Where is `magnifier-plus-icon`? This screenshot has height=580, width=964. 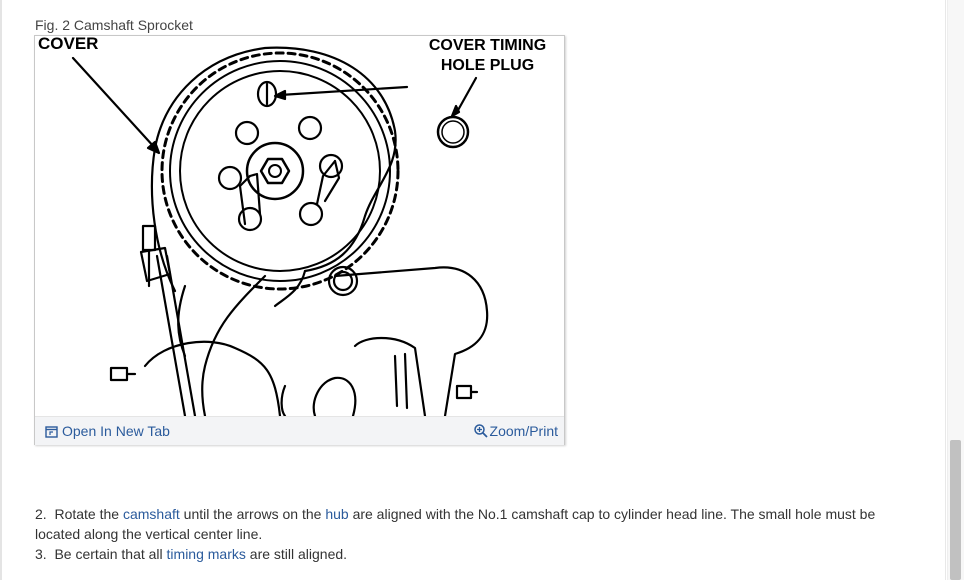 magnifier-plus-icon is located at coordinates (480, 431).